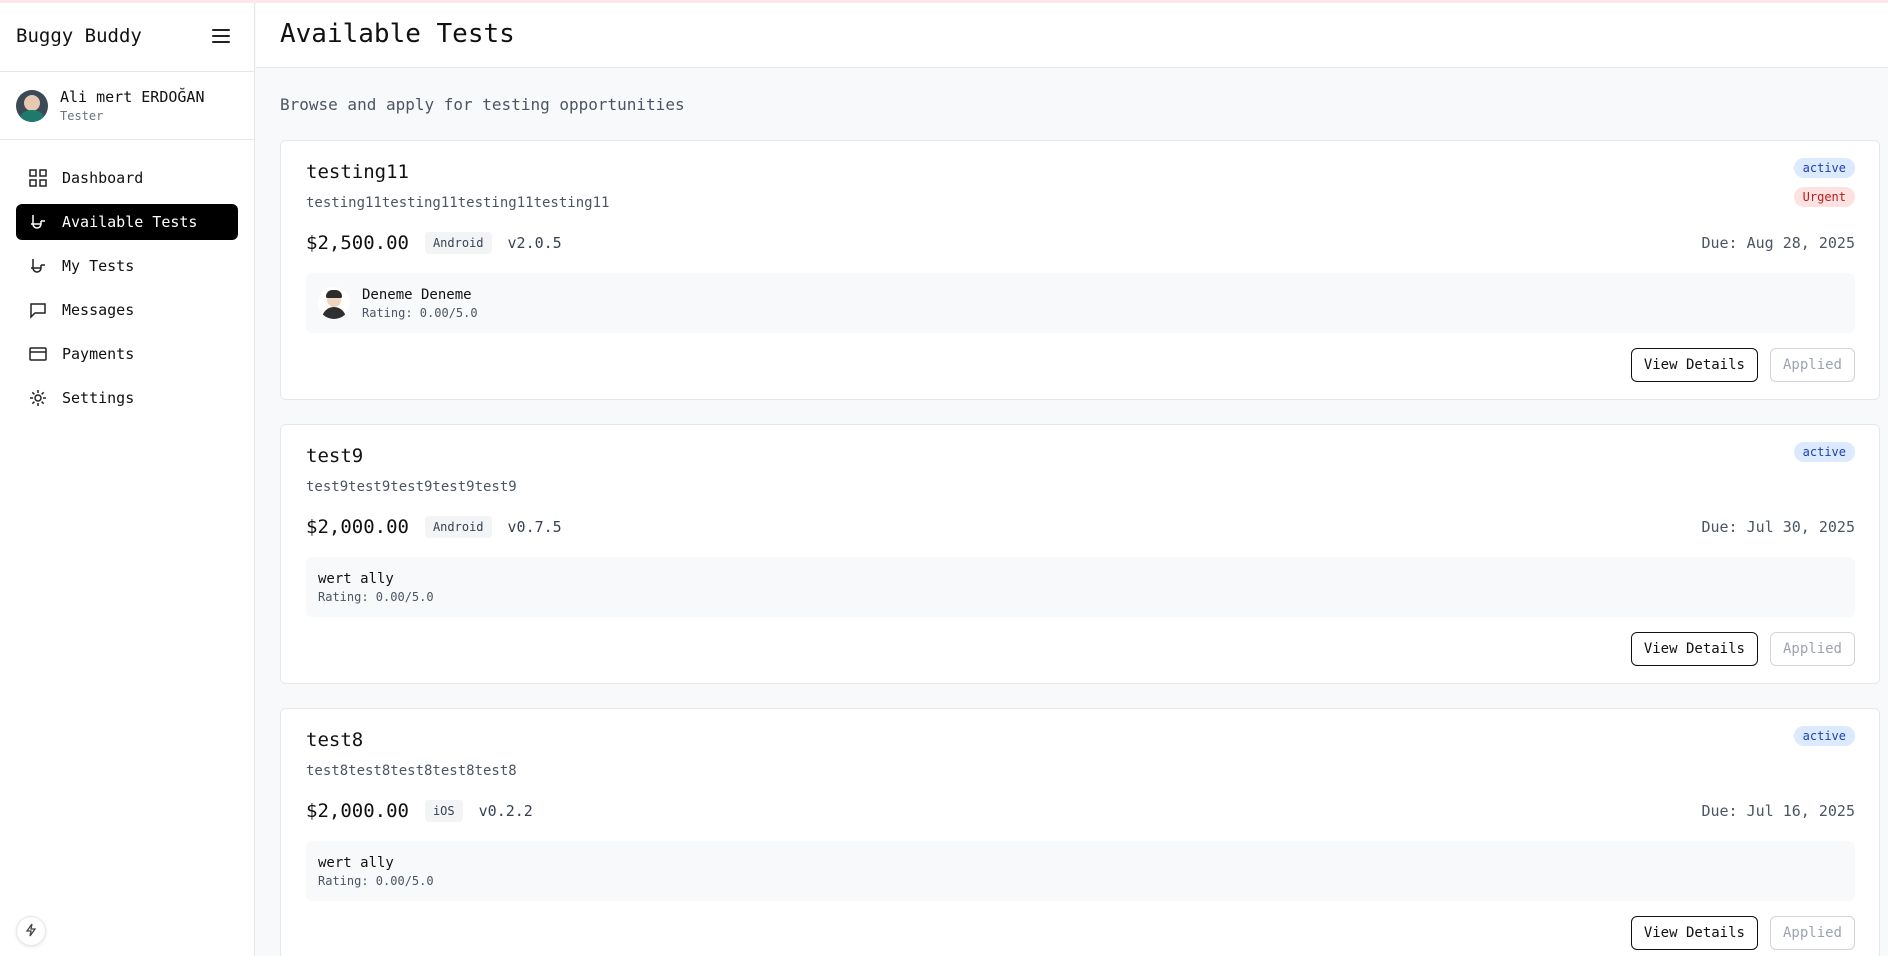 The width and height of the screenshot is (1888, 956). What do you see at coordinates (1080, 303) in the screenshot?
I see `owner-info: Deneme Deneme Rating: 0.00/5.0` at bounding box center [1080, 303].